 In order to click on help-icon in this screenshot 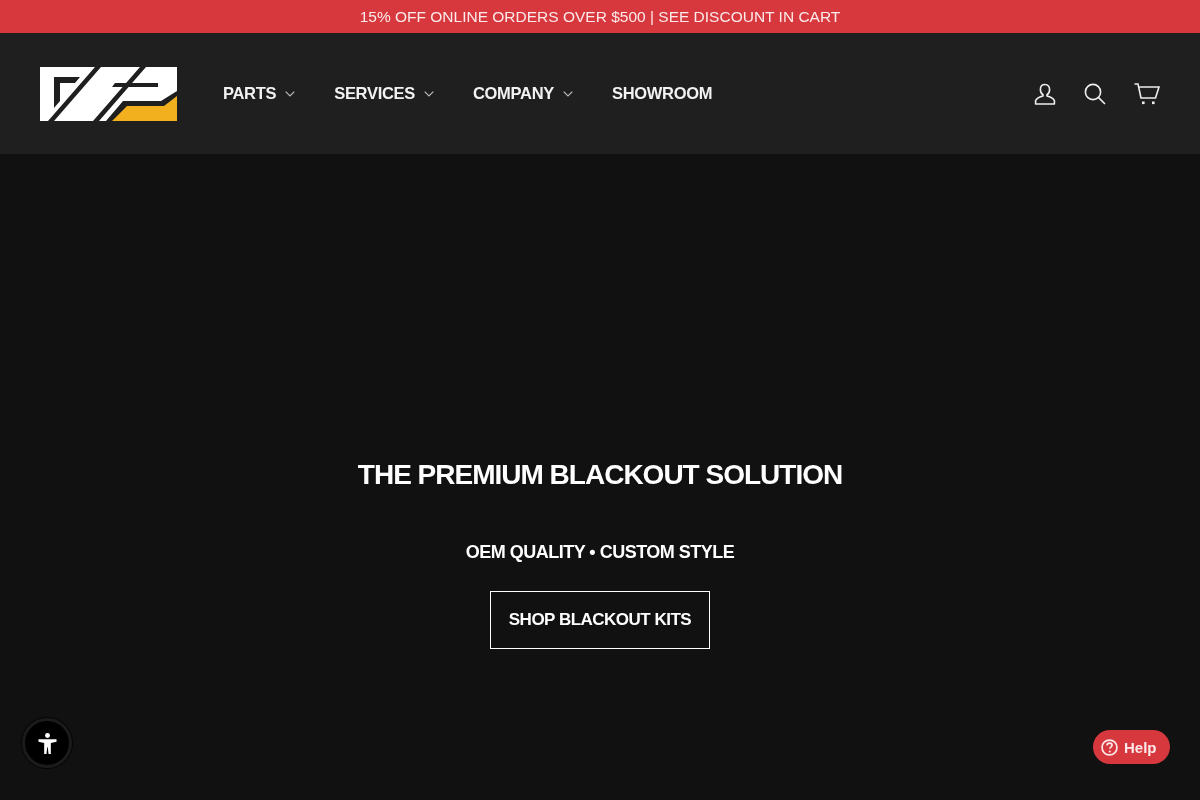, I will do `click(1109, 747)`.